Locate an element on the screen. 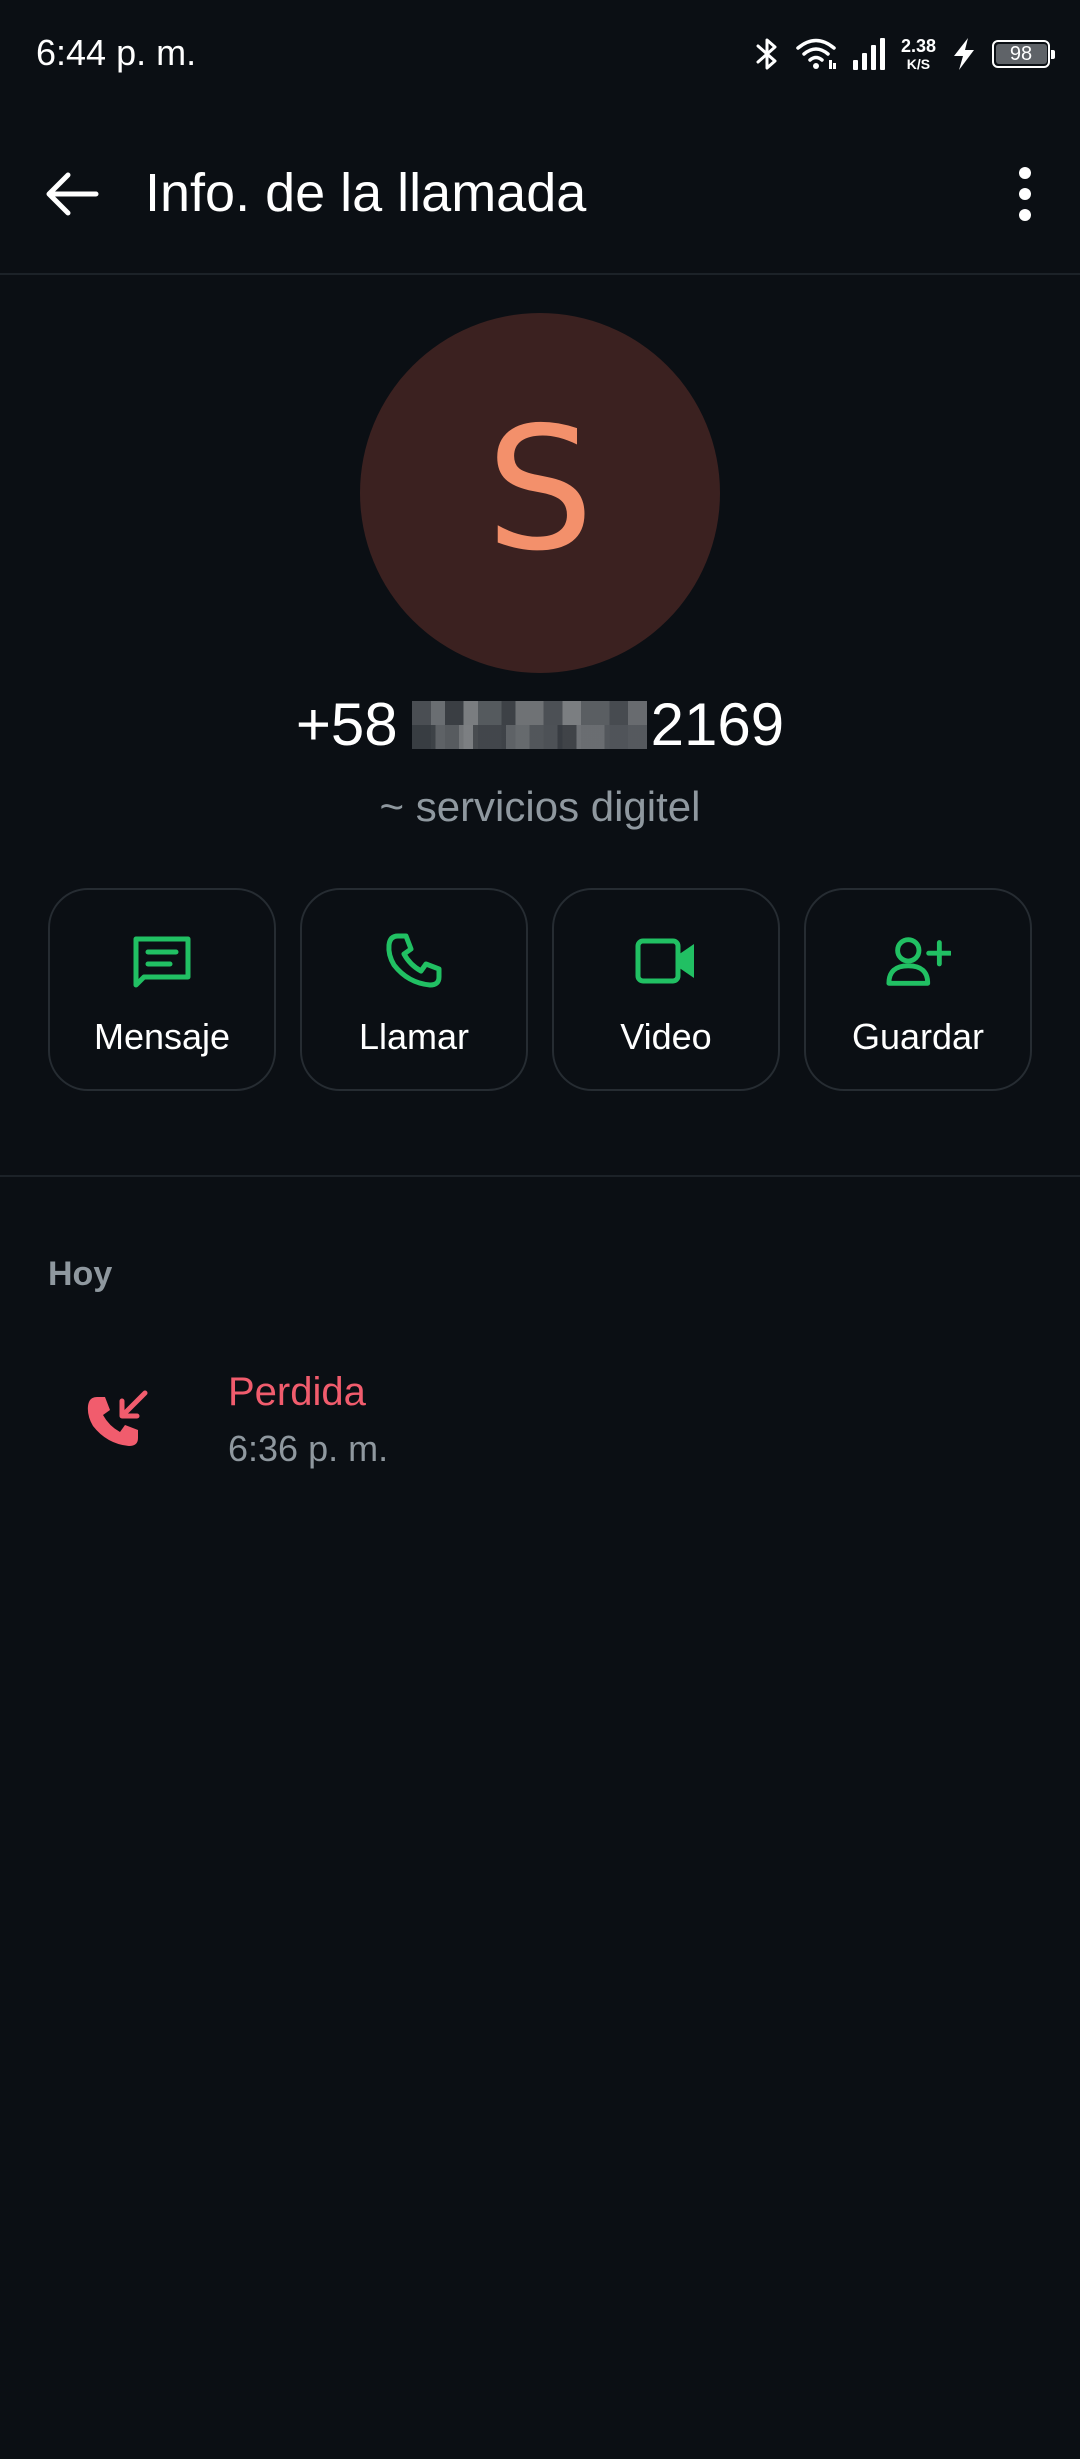  arrow-left-icon is located at coordinates (72, 196).